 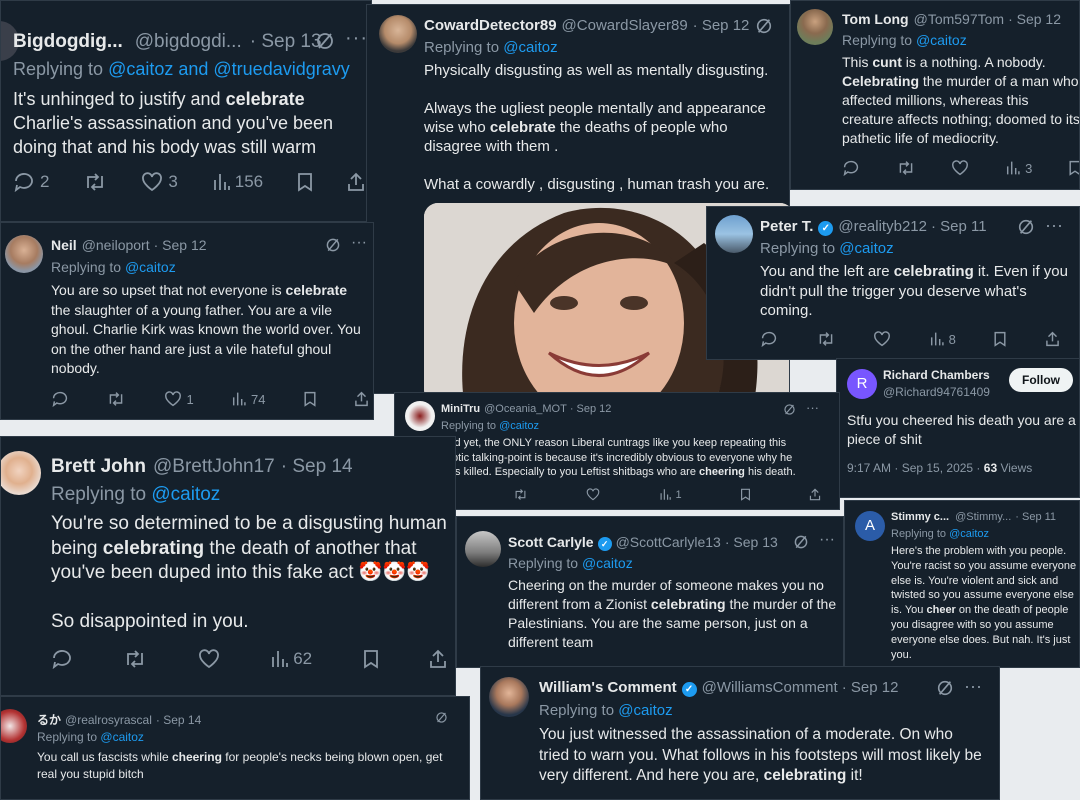 I want to click on author-handle: @realrosyrascal, so click(x=108, y=720).